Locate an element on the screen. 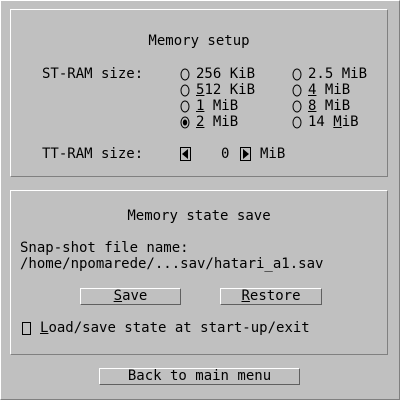 The height and width of the screenshot is (400, 400). radio-st-ram-2-5mib: 2.5 MiB is located at coordinates (329, 74).